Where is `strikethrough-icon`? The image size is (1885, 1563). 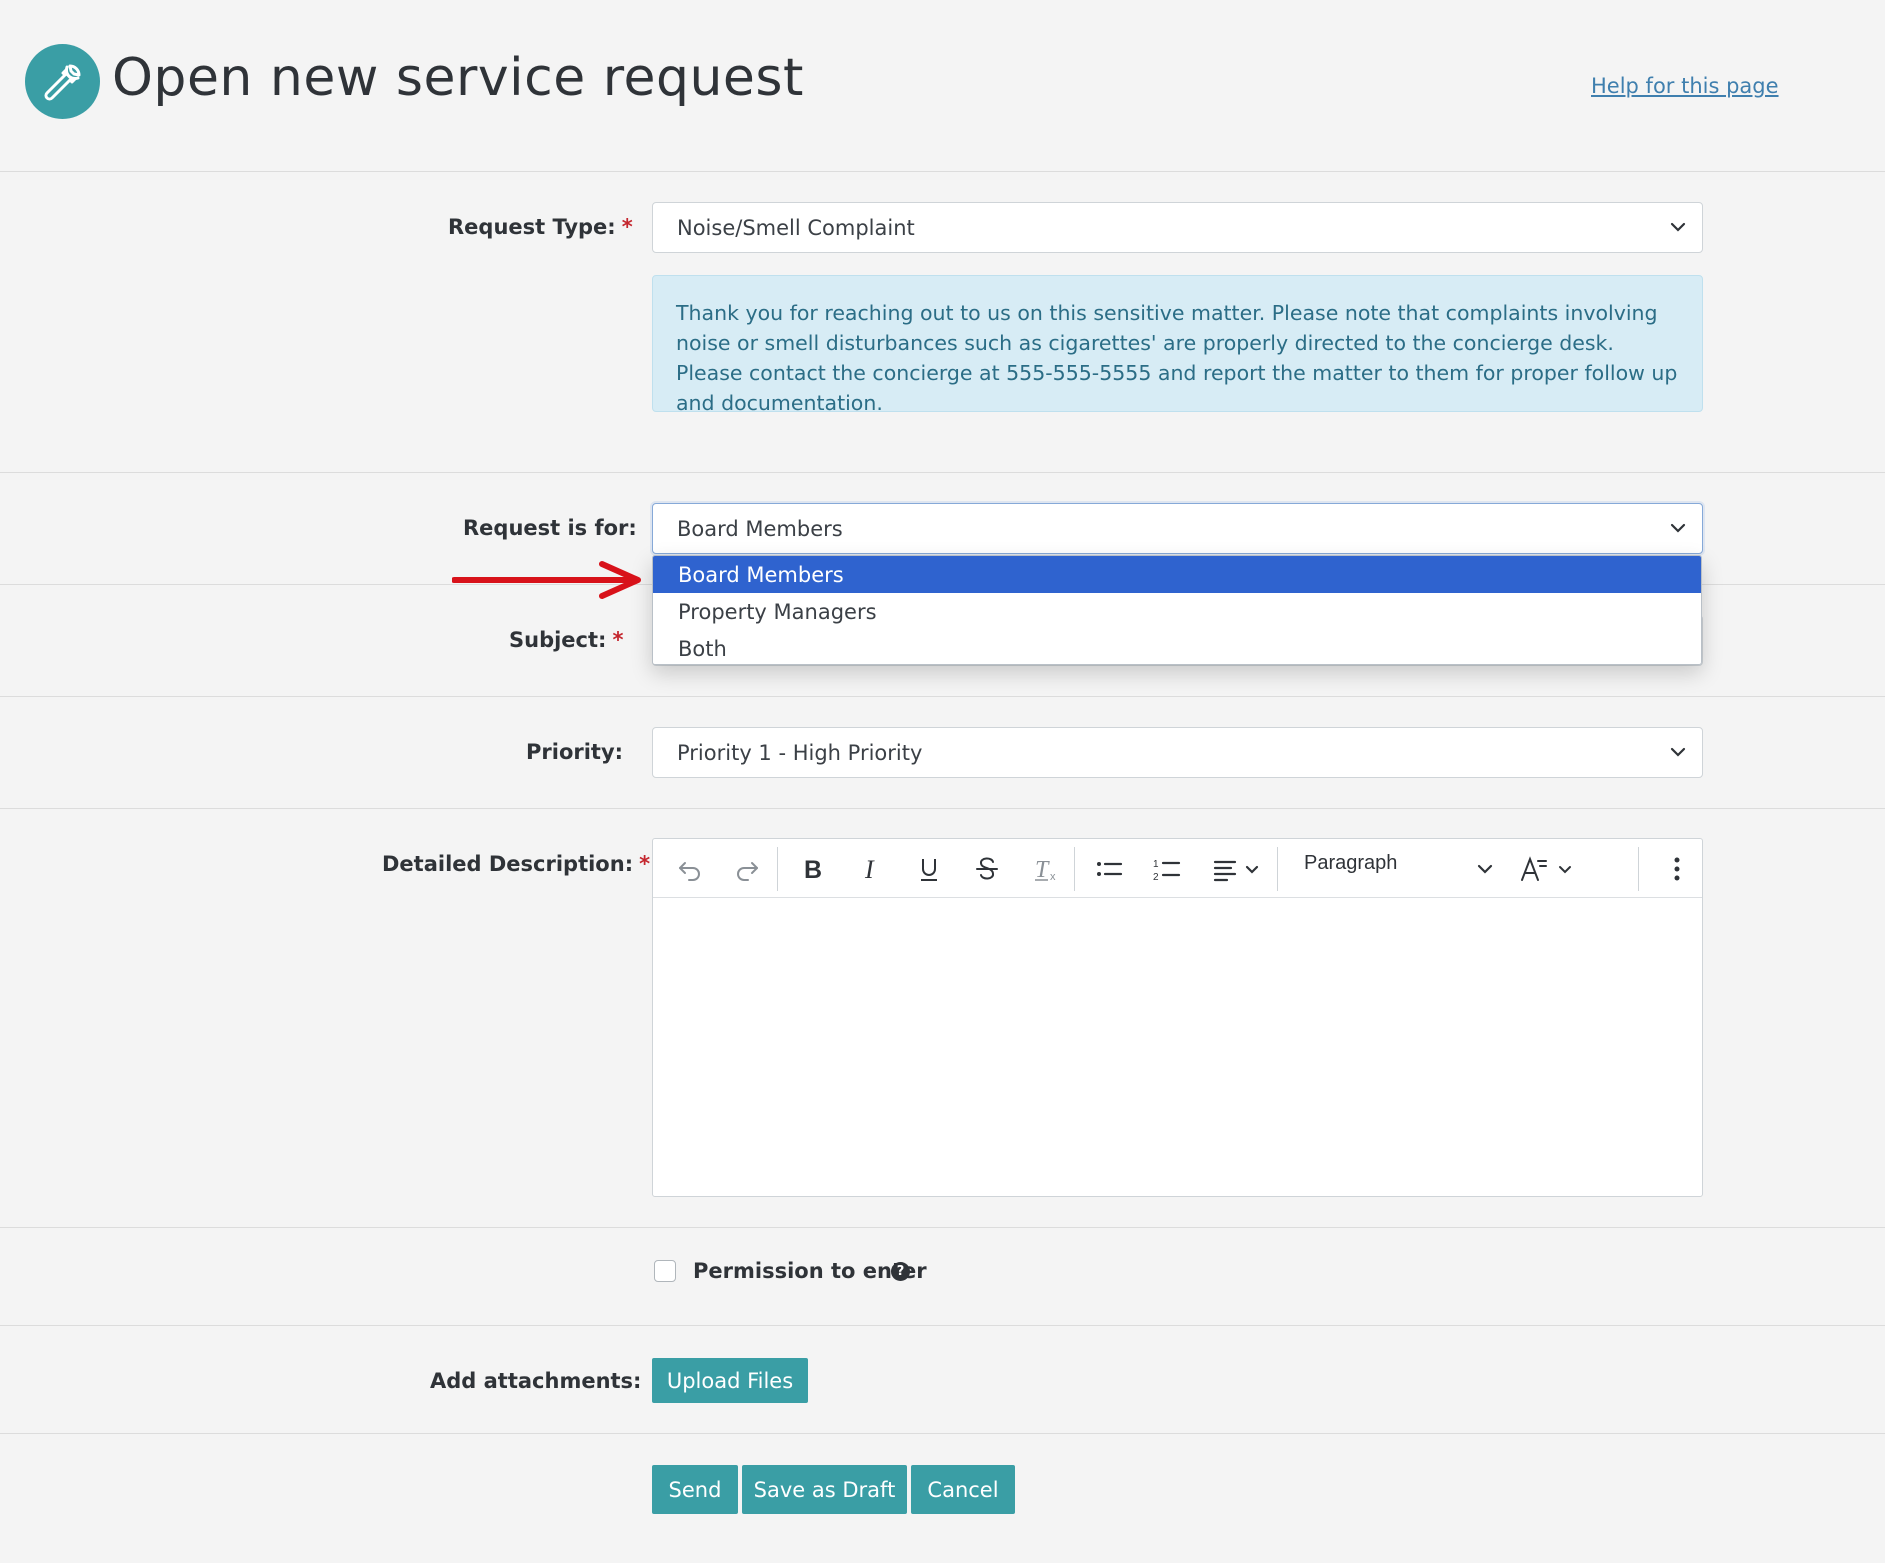 strikethrough-icon is located at coordinates (987, 869).